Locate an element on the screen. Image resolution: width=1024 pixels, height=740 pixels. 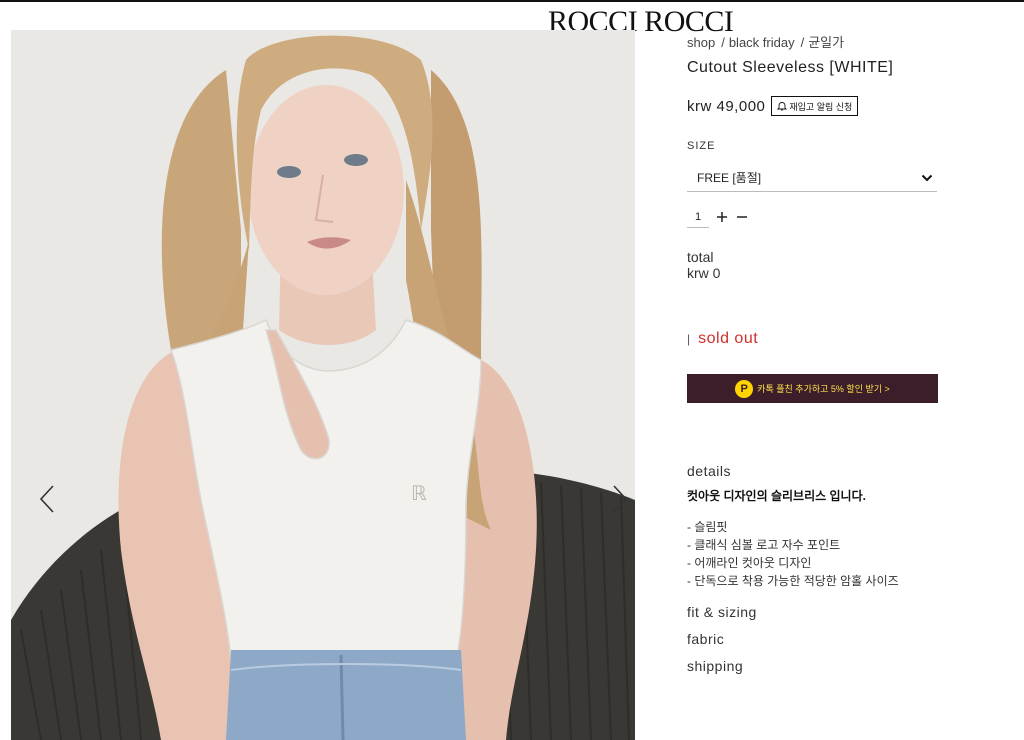
fit-sizing-link: fit & sizing is located at coordinates (722, 612).